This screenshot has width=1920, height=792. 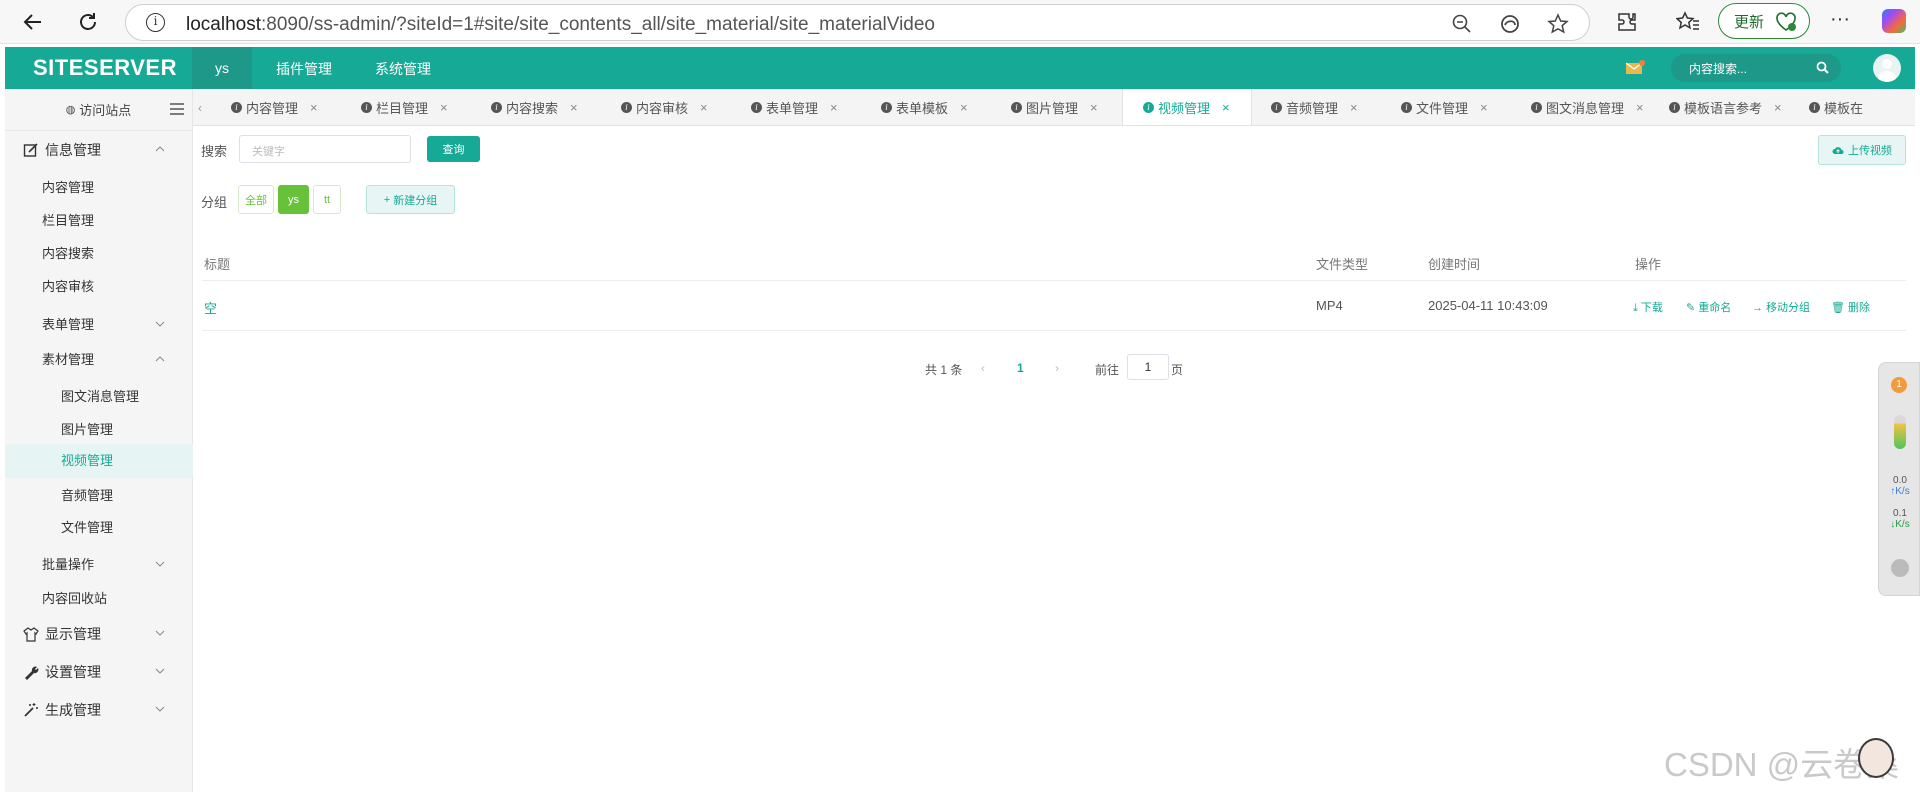 I want to click on search-placeholder: 关键字, so click(x=268, y=152).